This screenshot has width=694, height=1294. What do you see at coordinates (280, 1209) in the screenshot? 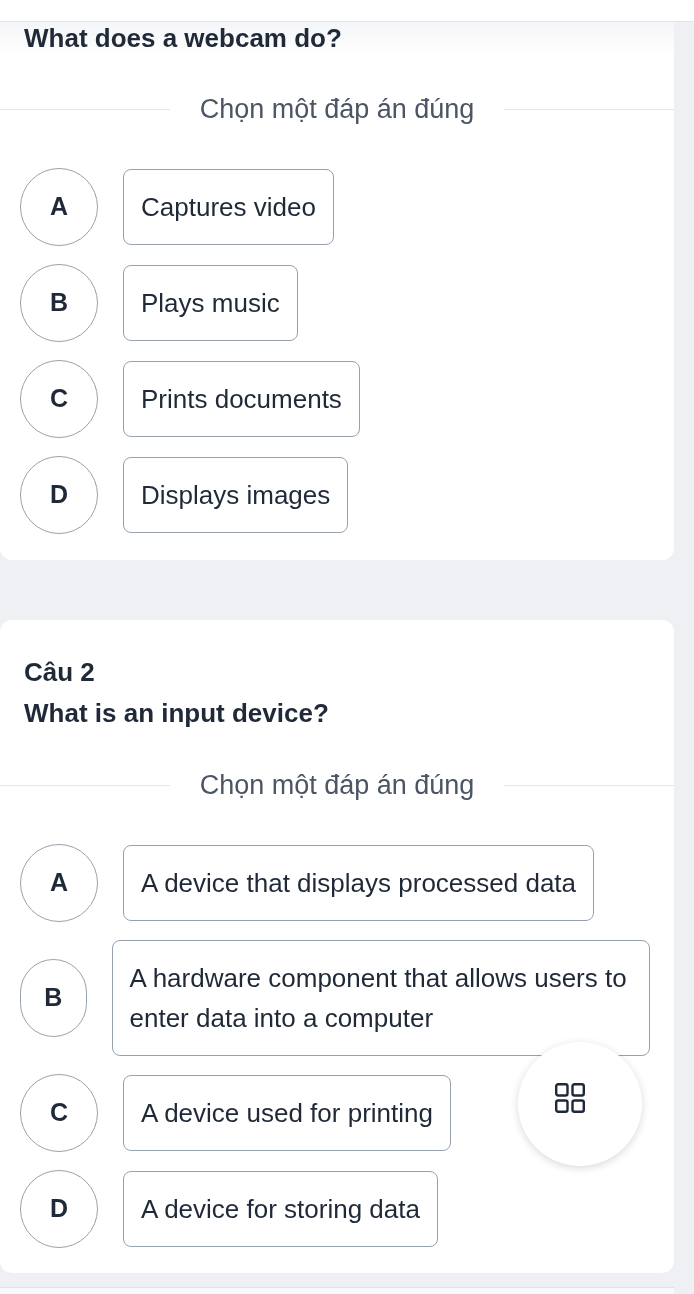
I see `option-button: A device for storing data` at bounding box center [280, 1209].